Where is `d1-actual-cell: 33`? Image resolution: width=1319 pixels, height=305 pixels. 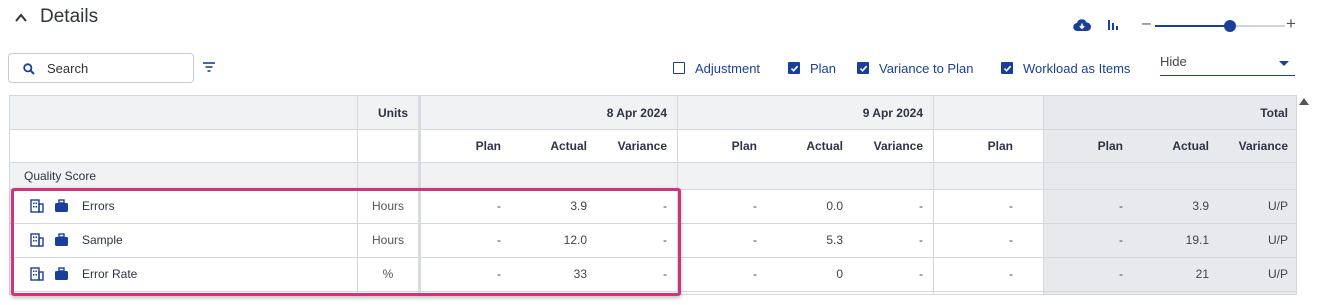
d1-actual-cell: 33 is located at coordinates (554, 274).